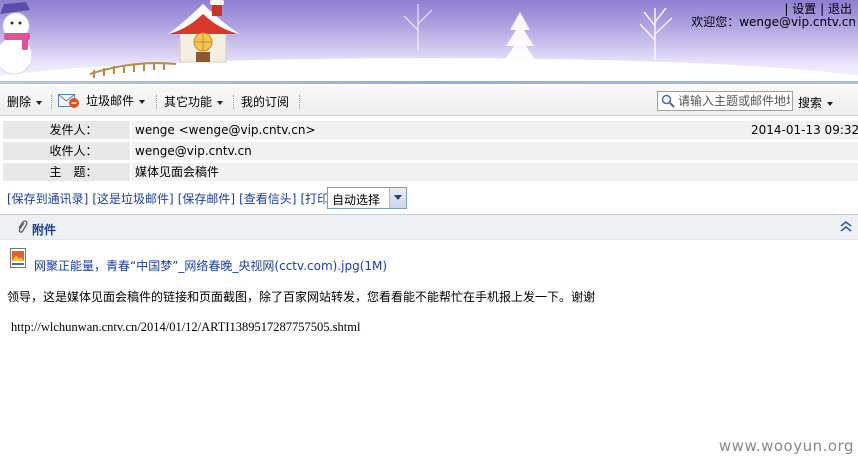  Describe the element at coordinates (495, 130) in the screenshot. I see `from-value: wenge <wenge@vip.cntv.cn>` at that location.